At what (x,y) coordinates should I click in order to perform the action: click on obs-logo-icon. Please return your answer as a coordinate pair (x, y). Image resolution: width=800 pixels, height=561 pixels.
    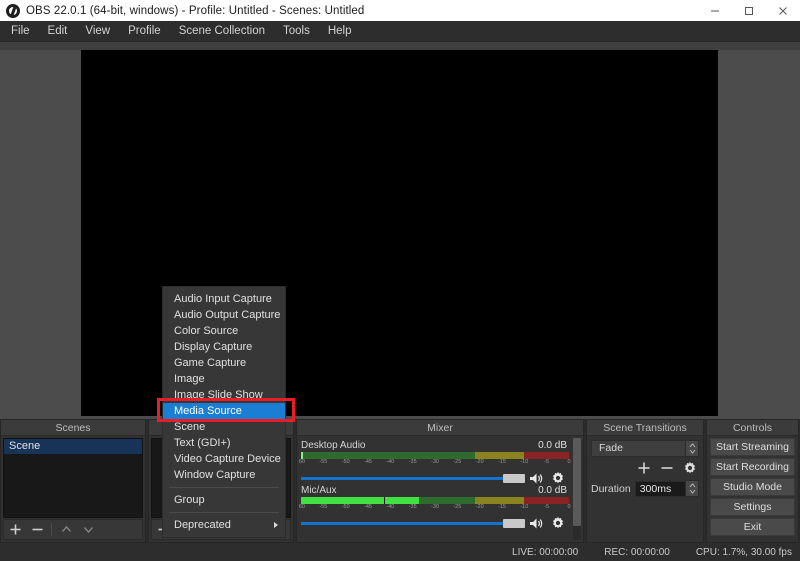
    Looking at the image, I should click on (13, 10).